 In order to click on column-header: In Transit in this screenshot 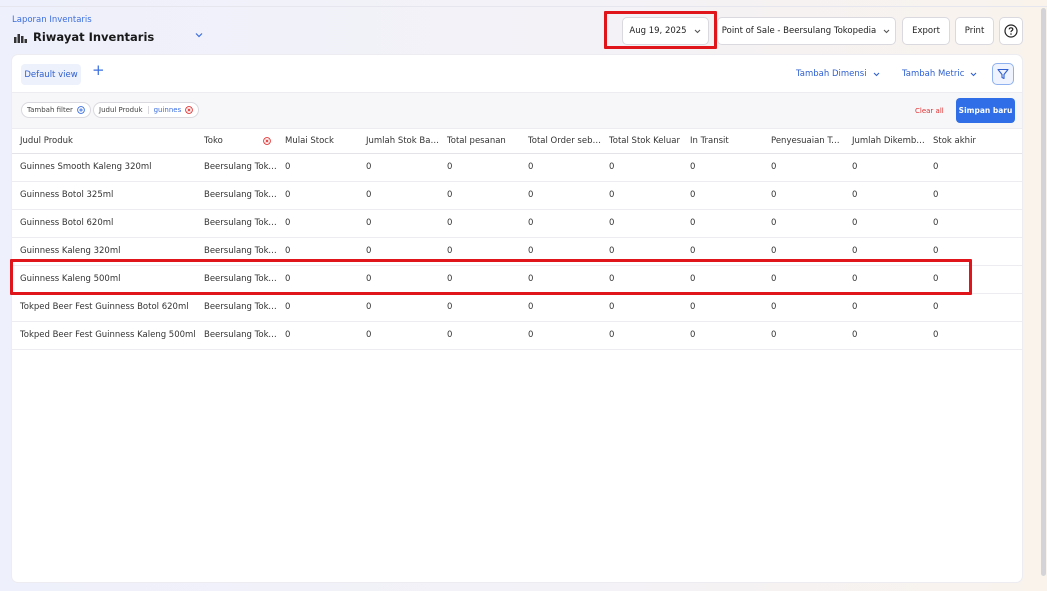, I will do `click(722, 141)`.